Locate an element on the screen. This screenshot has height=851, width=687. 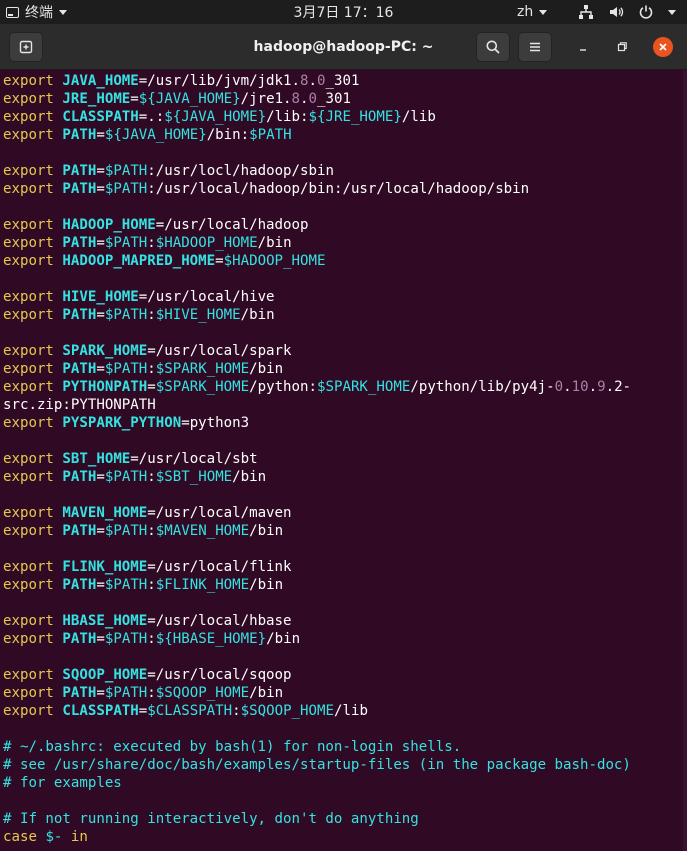
terminal-text-segment: JRE_HOME is located at coordinates (96, 99).